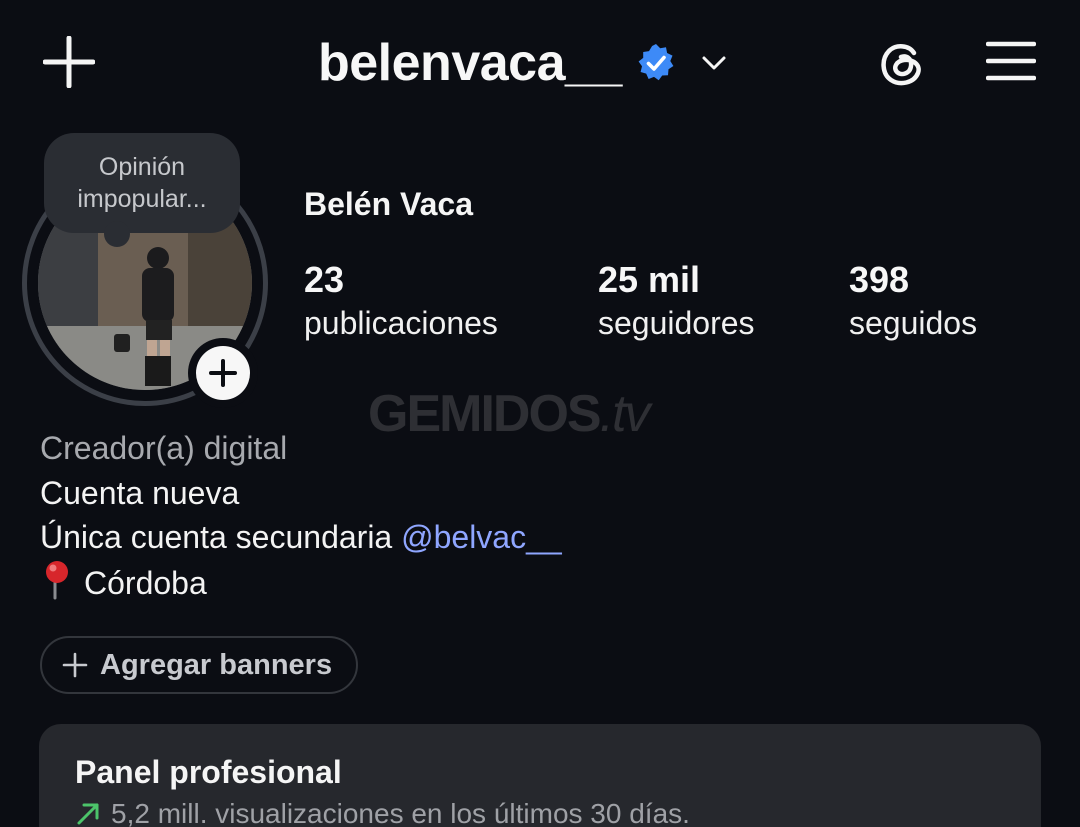  What do you see at coordinates (208, 772) in the screenshot?
I see `panel-title: Panel profesional` at bounding box center [208, 772].